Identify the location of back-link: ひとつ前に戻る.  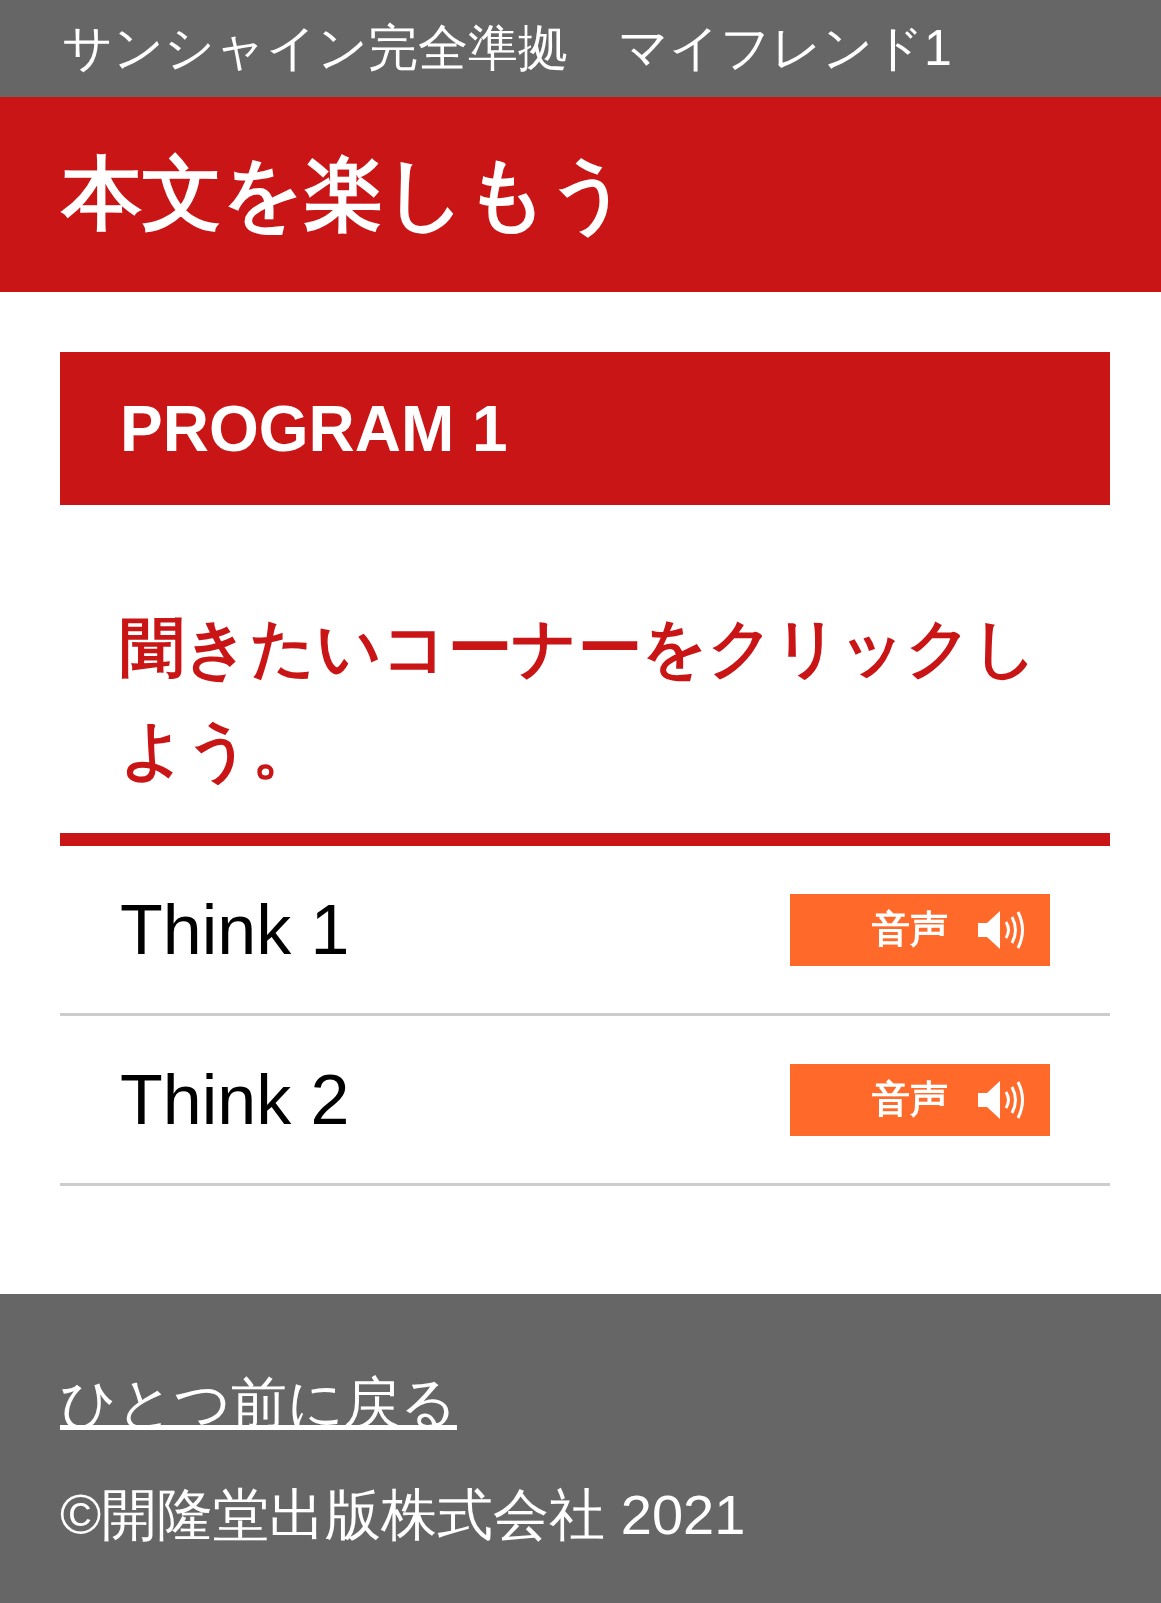
(258, 1404).